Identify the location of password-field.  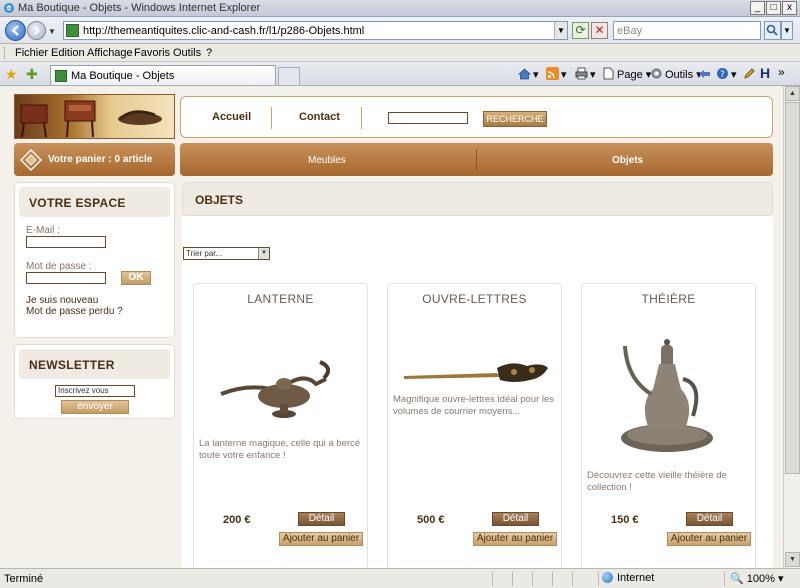
(66, 278).